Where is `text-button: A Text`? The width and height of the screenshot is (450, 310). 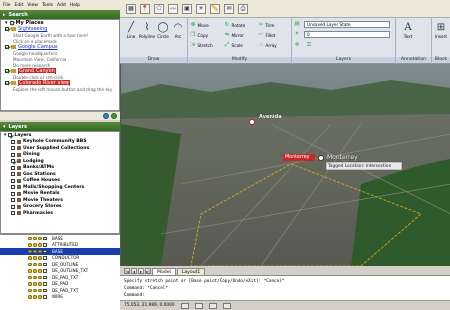
text-button: A Text is located at coordinates (408, 30).